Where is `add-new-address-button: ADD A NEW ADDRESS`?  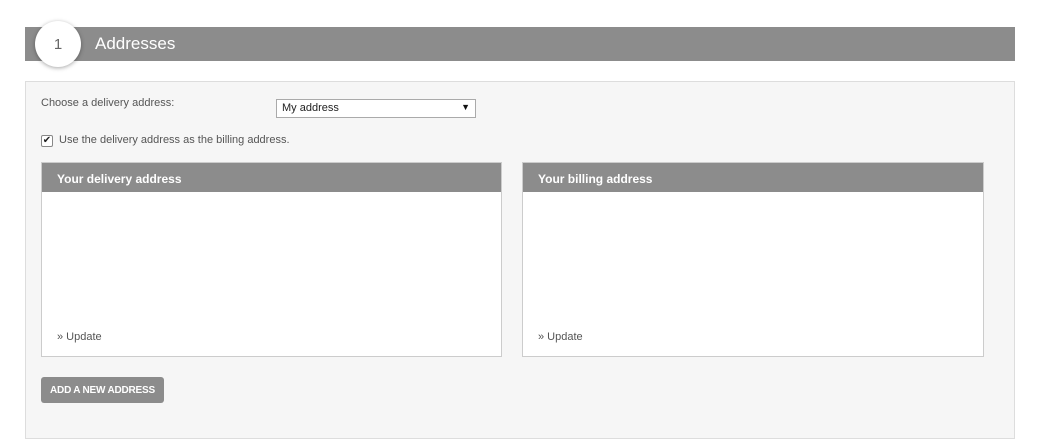
add-new-address-button: ADD A NEW ADDRESS is located at coordinates (102, 390).